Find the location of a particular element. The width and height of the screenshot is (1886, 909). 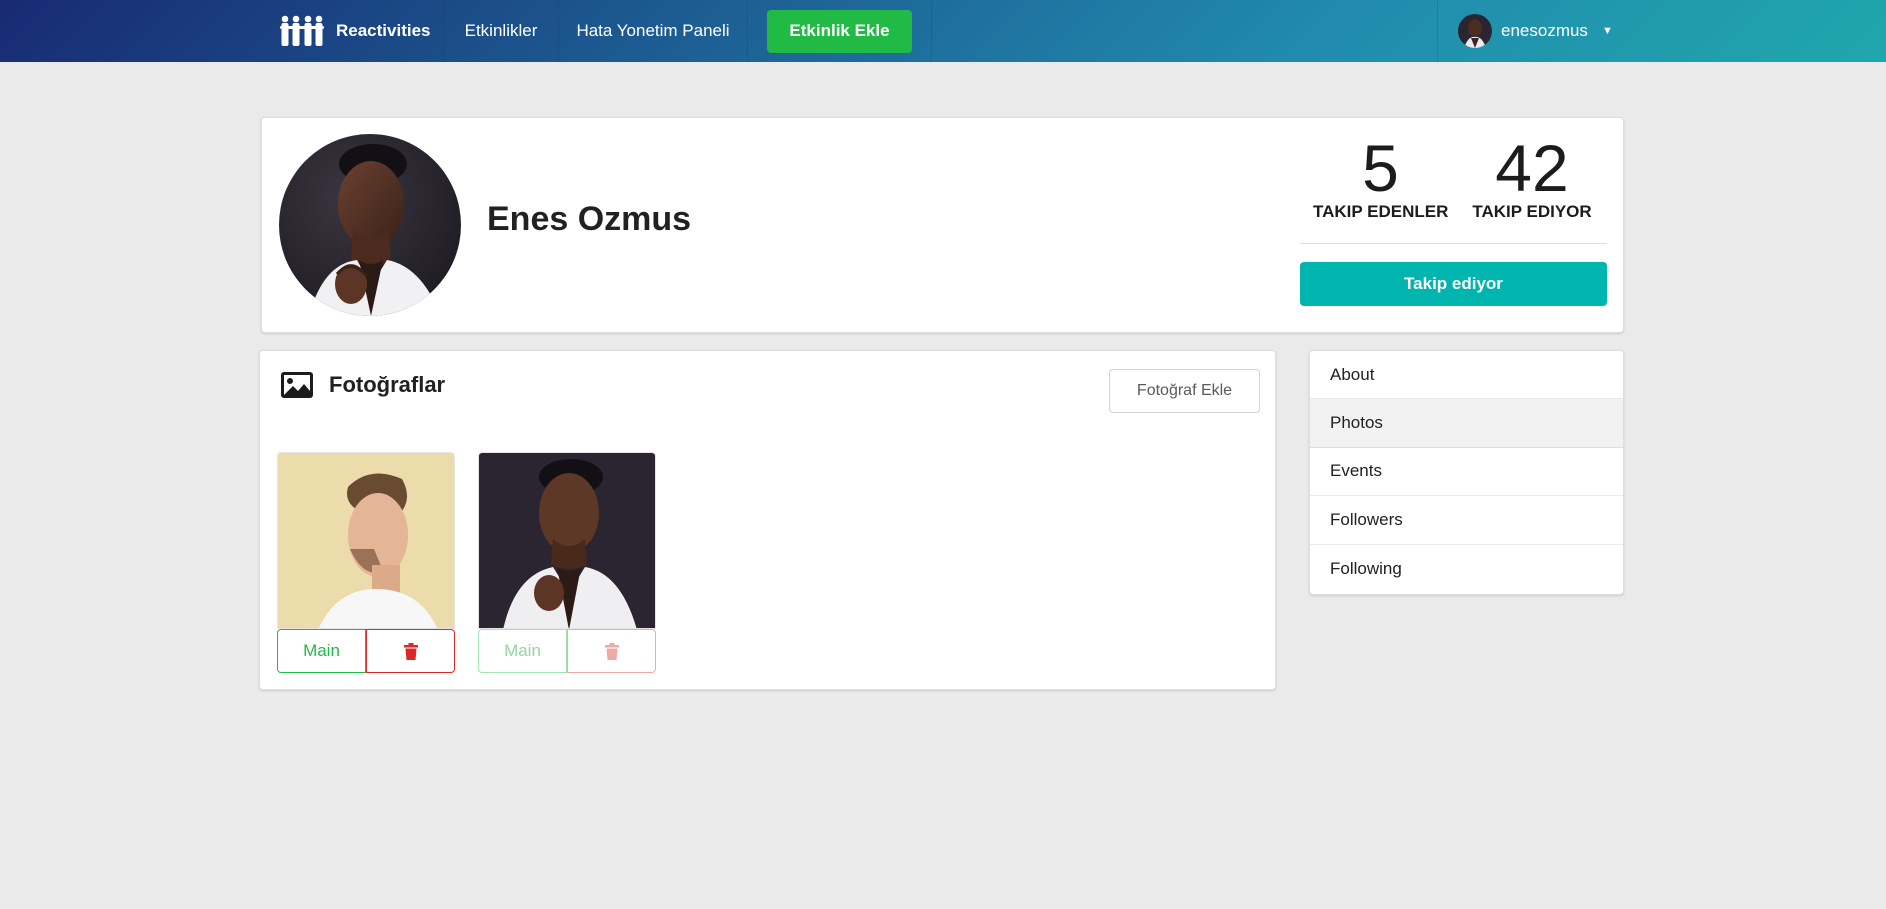

following-label: TAKIP EDIYOR is located at coordinates (1532, 211).